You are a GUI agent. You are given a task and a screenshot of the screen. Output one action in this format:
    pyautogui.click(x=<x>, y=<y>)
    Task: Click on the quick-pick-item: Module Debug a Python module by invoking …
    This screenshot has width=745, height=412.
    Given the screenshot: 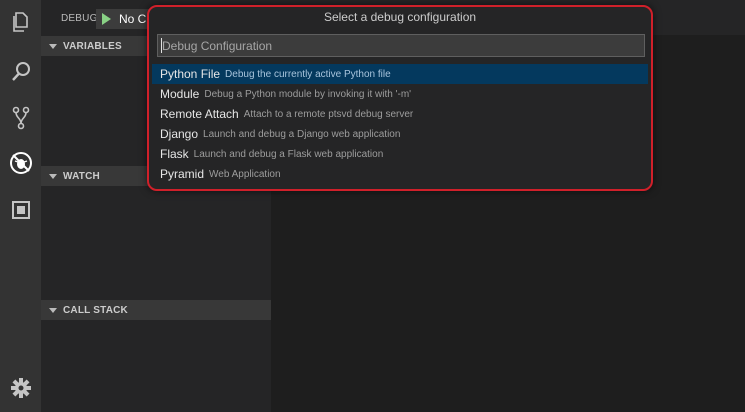 What is the action you would take?
    pyautogui.click(x=400, y=94)
    